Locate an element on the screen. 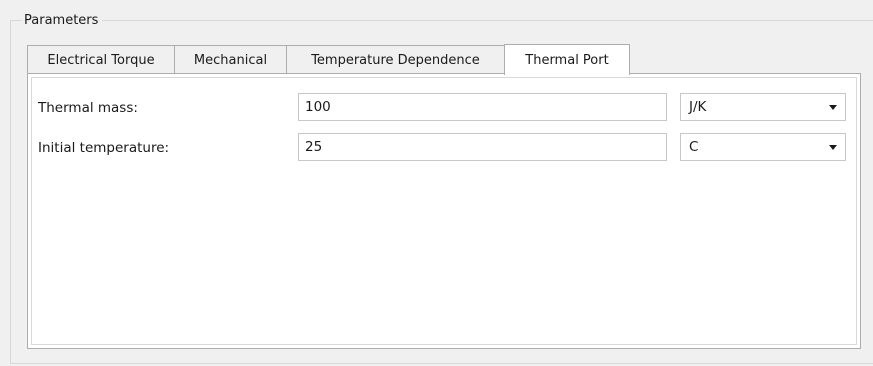  thermal-mass-input: 100 is located at coordinates (482, 107).